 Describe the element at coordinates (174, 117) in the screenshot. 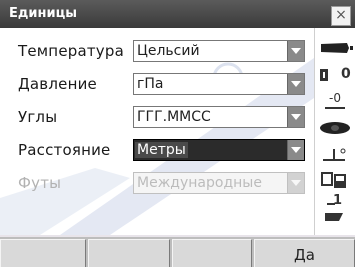

I see `angles-value: ГГГ.ММСС` at that location.